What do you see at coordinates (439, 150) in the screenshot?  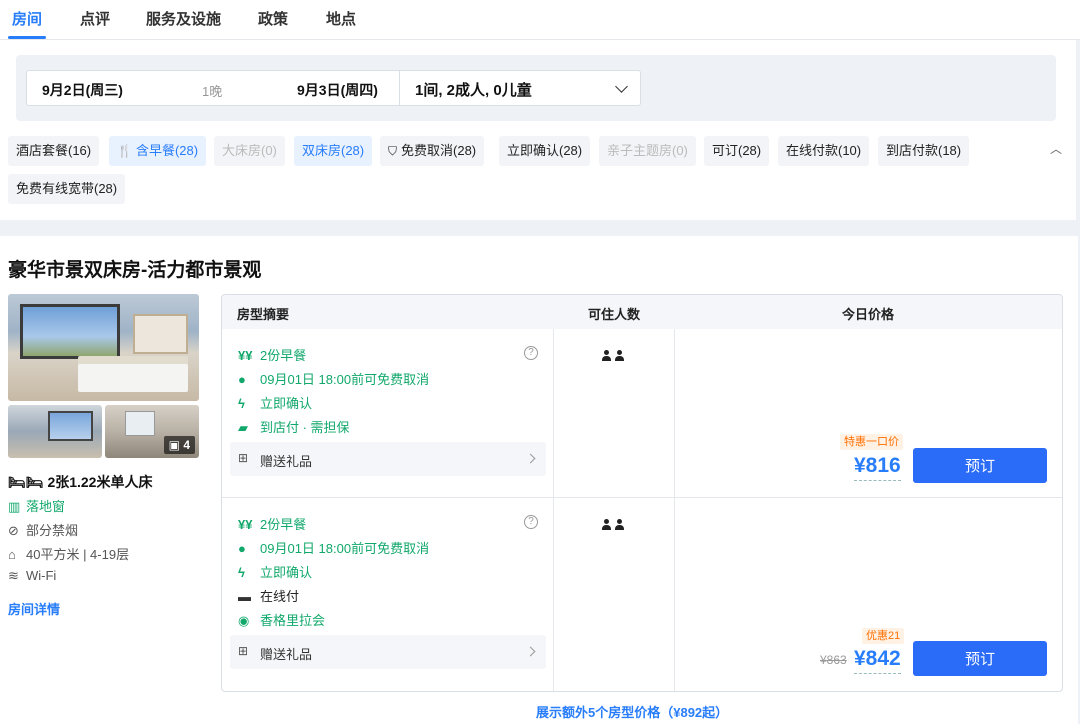 I see `filter-label: 免费取消(28)` at bounding box center [439, 150].